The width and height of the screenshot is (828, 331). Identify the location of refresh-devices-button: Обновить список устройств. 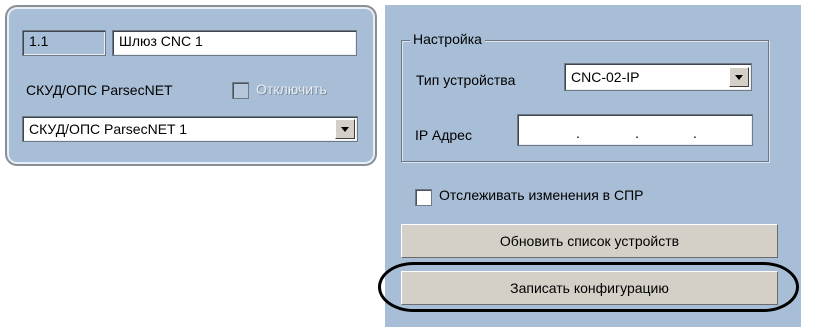
(589, 241).